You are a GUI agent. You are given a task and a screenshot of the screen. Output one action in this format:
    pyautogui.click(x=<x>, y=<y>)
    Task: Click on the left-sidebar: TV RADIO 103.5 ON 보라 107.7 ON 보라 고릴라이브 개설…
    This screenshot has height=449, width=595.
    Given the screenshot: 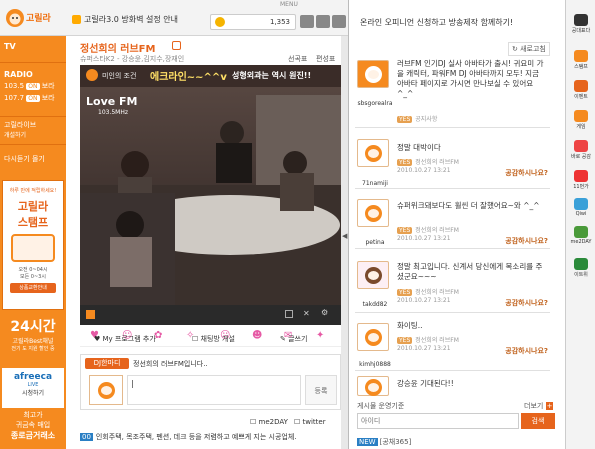 What is the action you would take?
    pyautogui.click(x=33, y=242)
    